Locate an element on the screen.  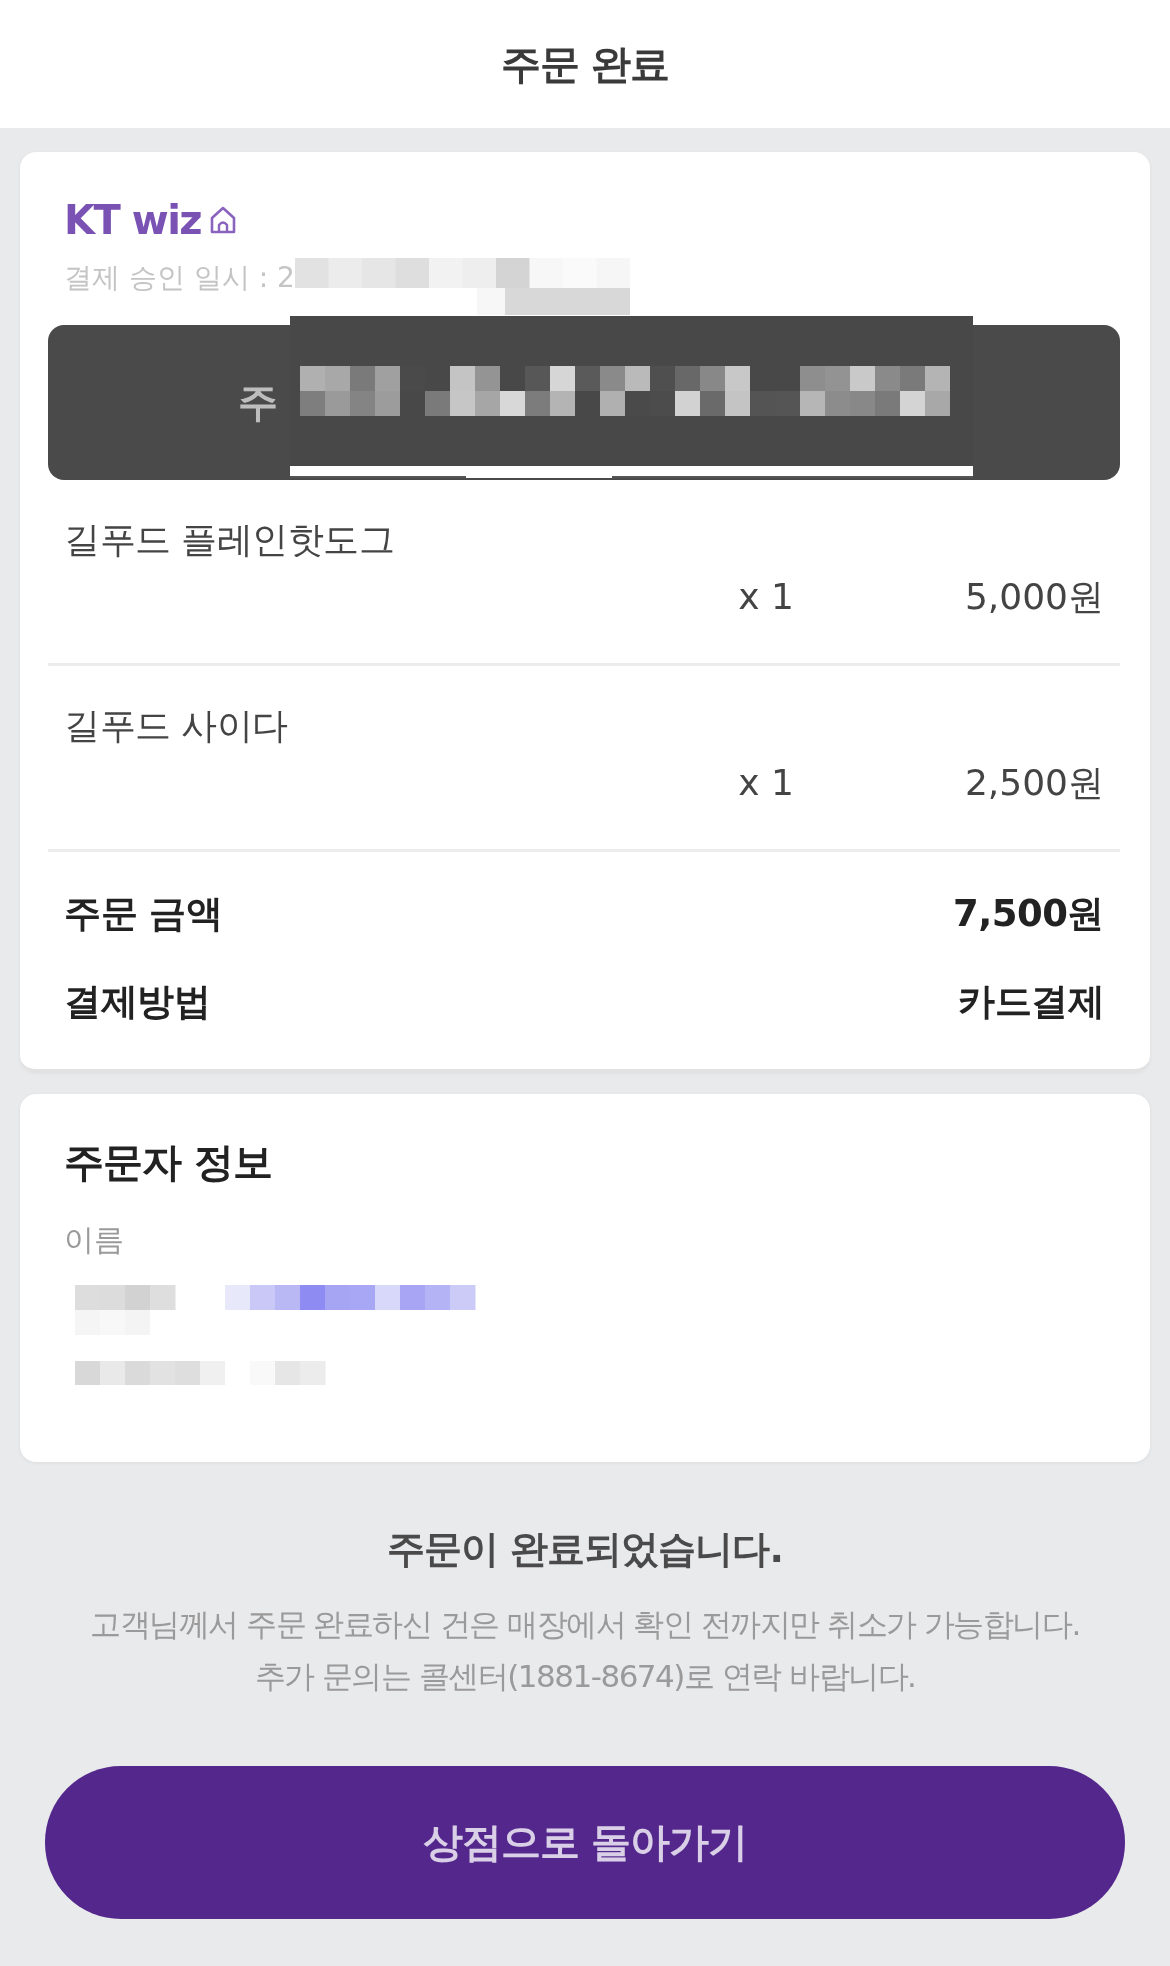
section-title: 주문자 정보 is located at coordinates (168, 1162).